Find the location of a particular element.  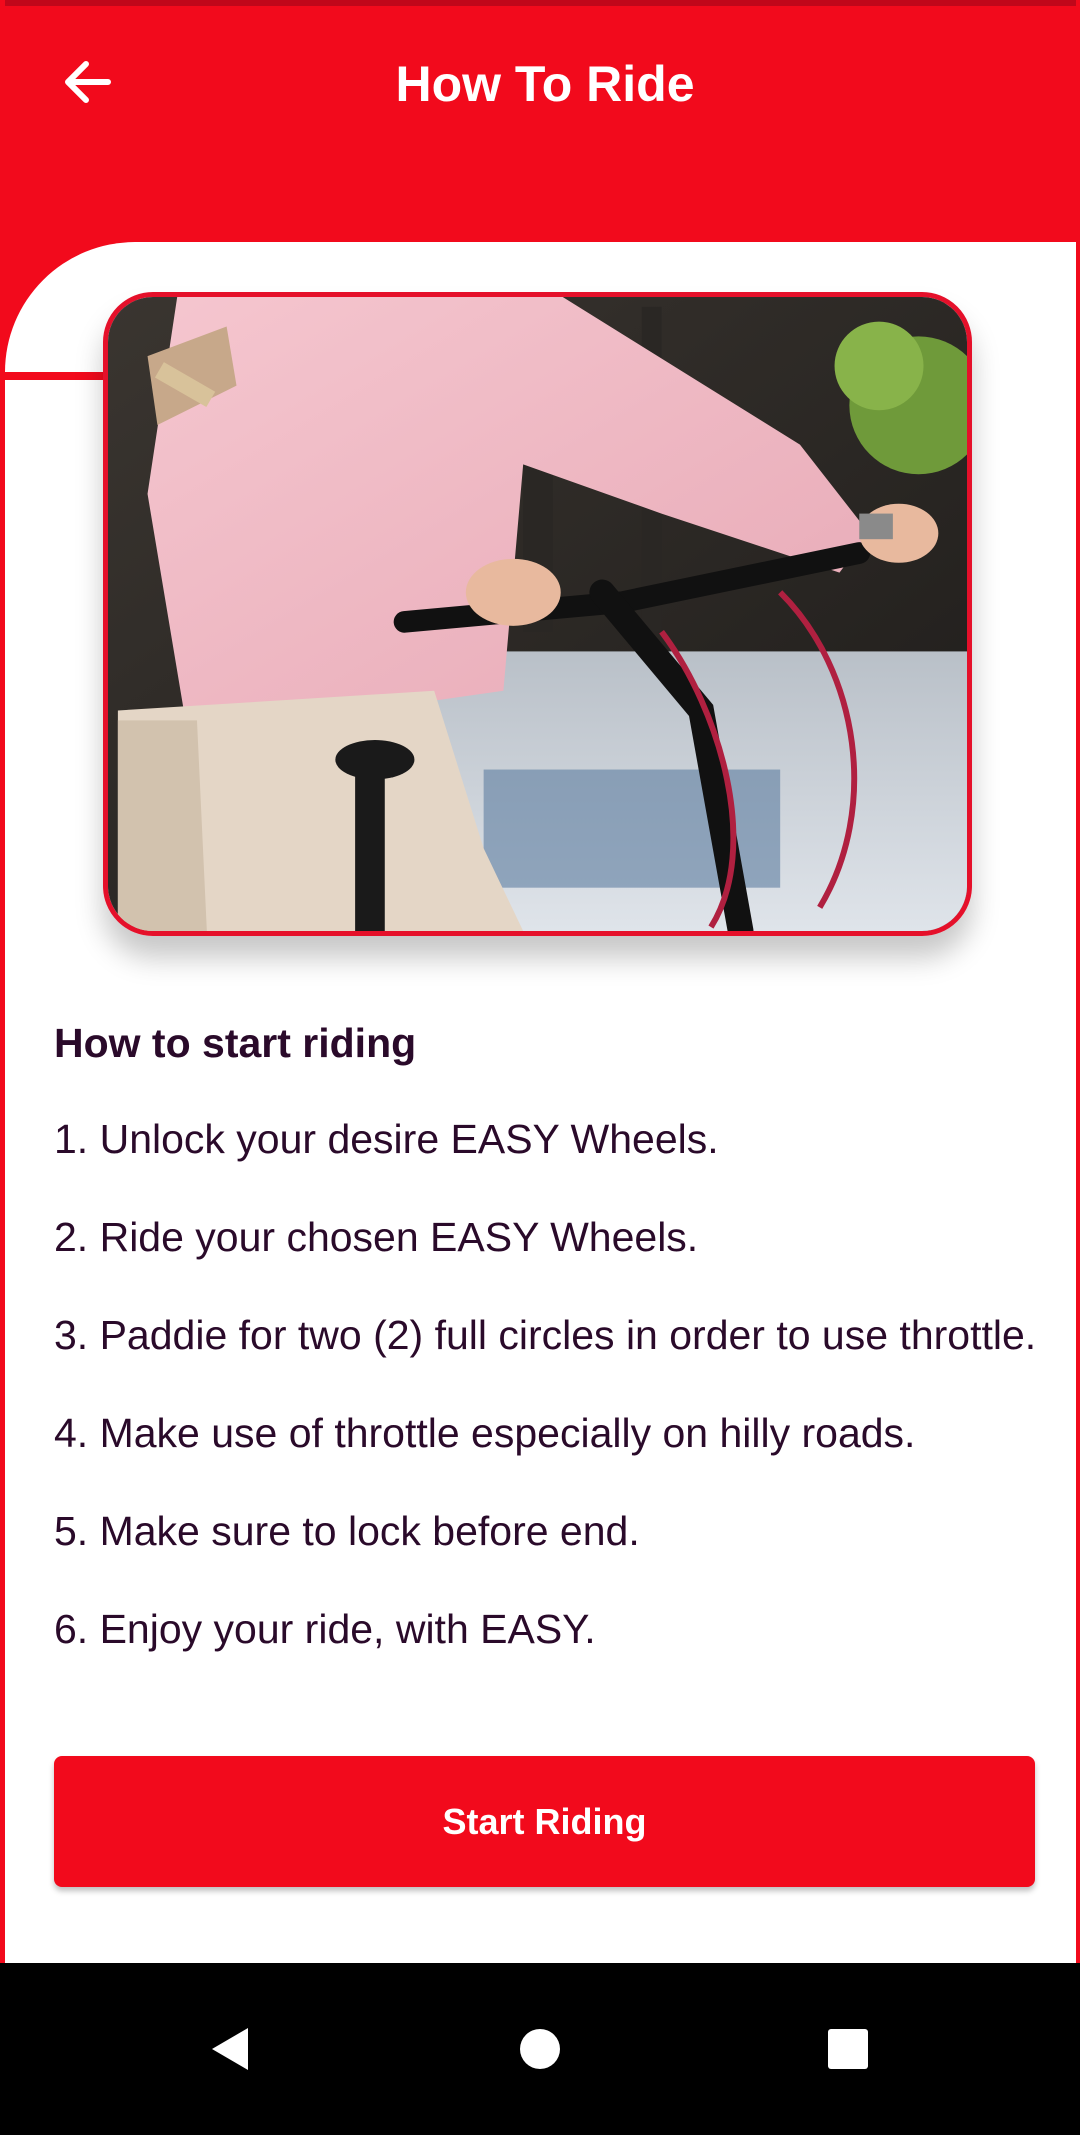

step-item: 5. Make sure to lock before end. is located at coordinates (347, 1531).